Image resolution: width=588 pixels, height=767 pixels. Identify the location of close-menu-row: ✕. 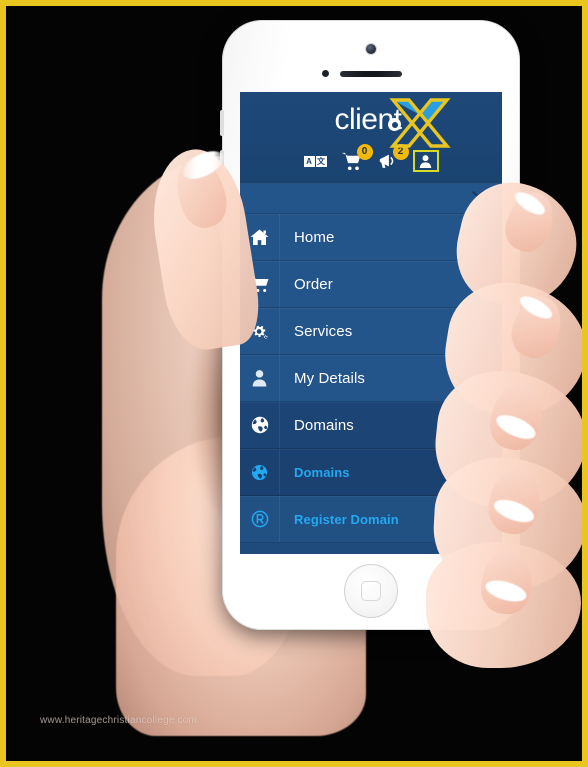
(371, 199).